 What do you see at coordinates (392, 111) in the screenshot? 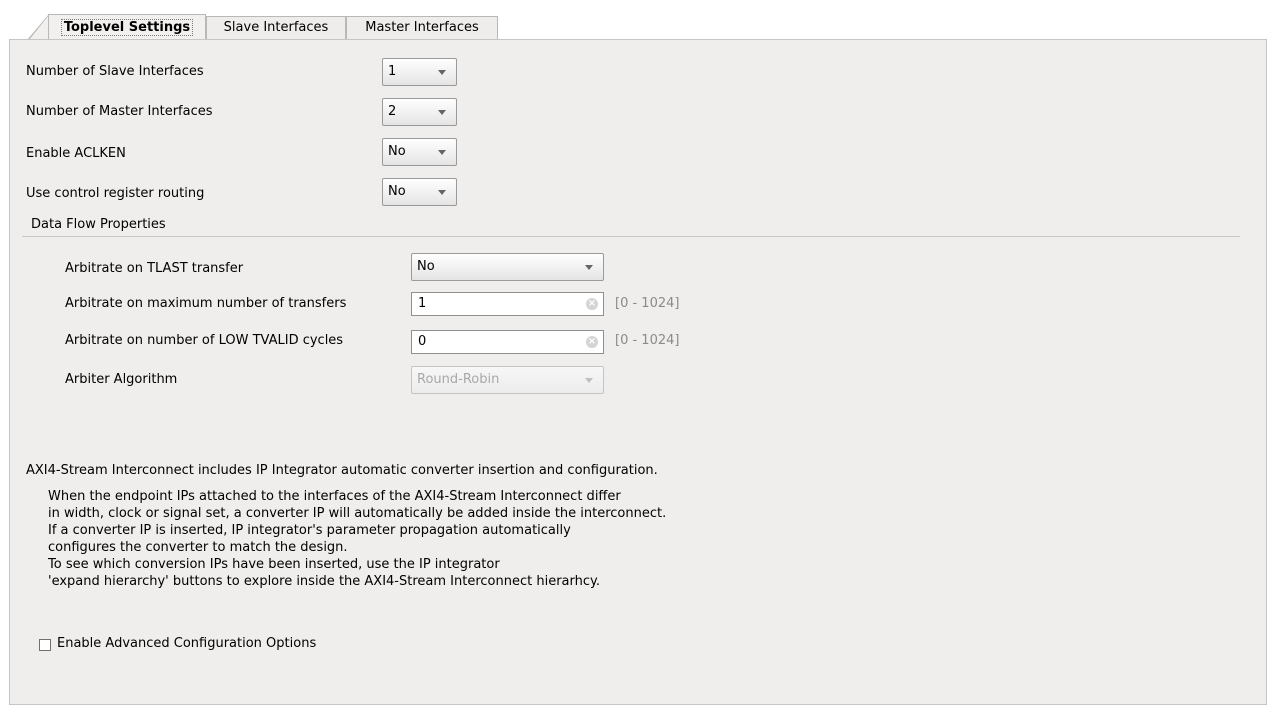
I see `num-master-value: 2` at bounding box center [392, 111].